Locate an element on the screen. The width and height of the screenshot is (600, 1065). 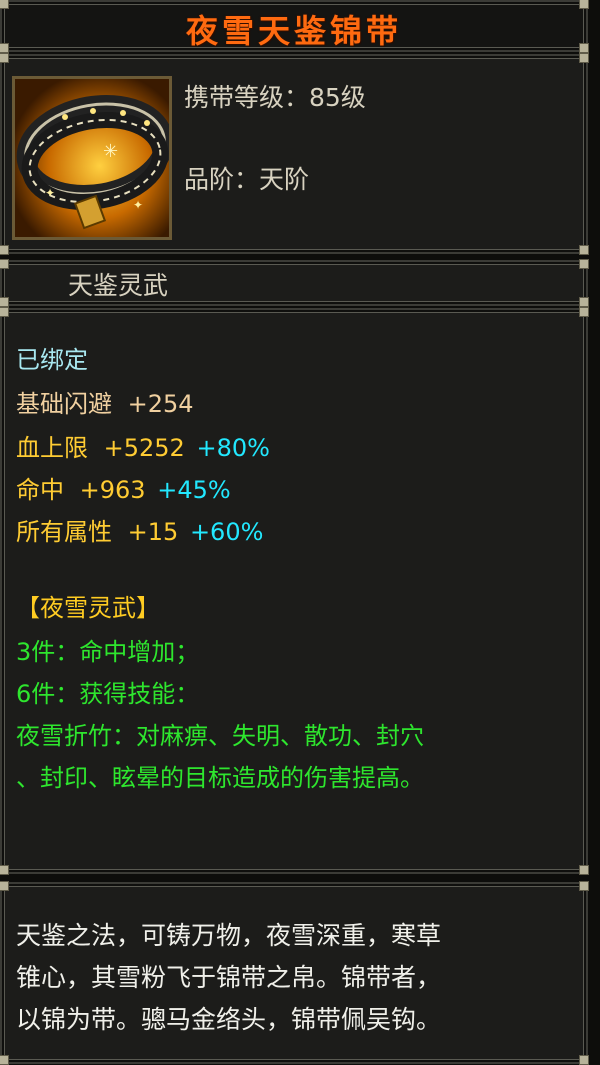
tooltip-title-bar: 夜雪天鉴锦带 is located at coordinates (294, 26).